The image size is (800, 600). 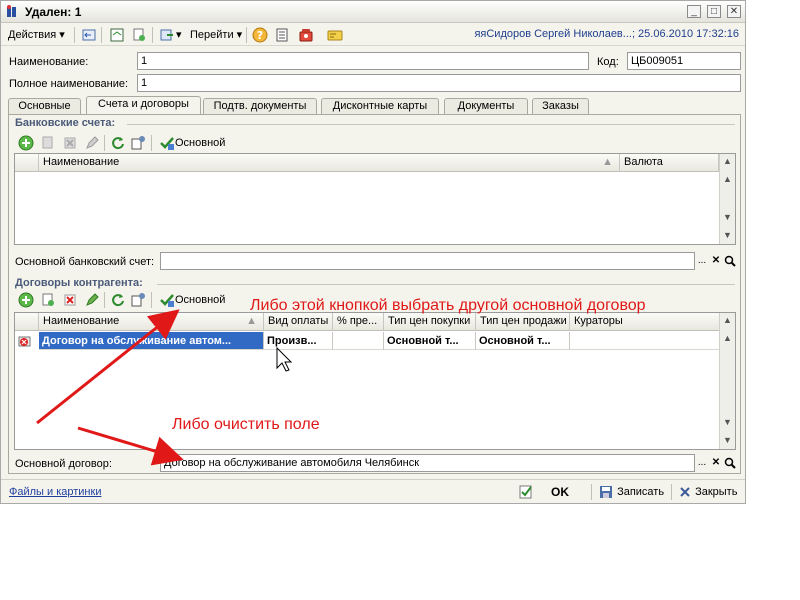 What do you see at coordinates (329, 163) in the screenshot?
I see `bank-col-name: Наименование ▲` at bounding box center [329, 163].